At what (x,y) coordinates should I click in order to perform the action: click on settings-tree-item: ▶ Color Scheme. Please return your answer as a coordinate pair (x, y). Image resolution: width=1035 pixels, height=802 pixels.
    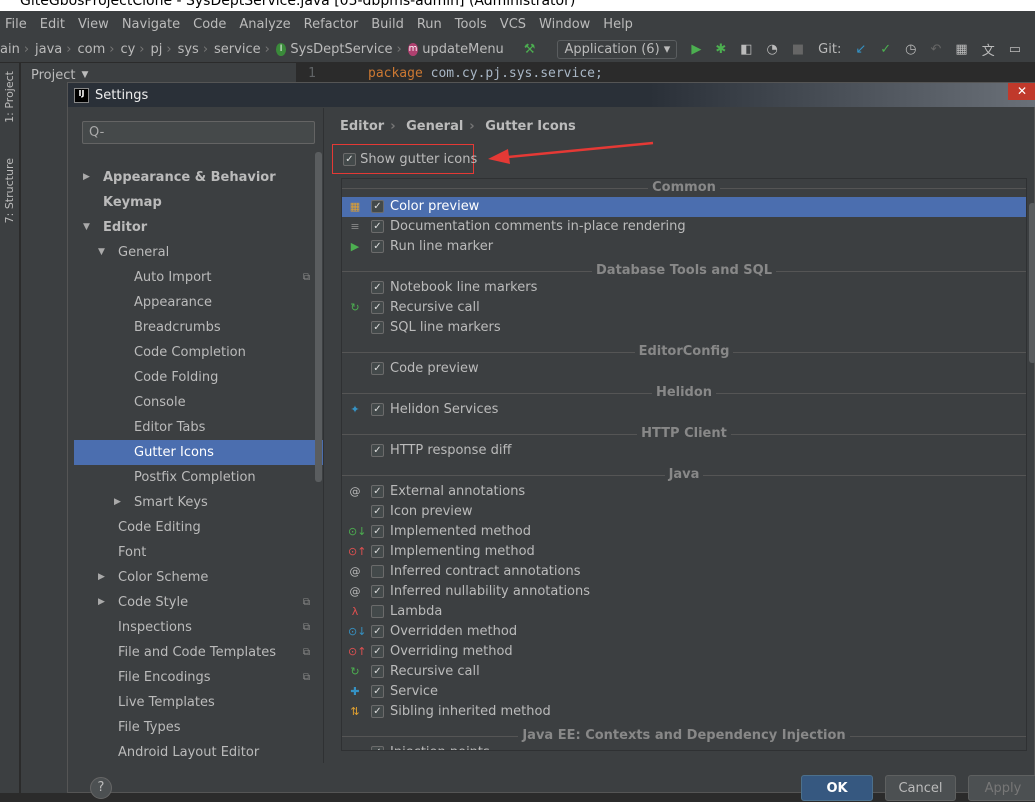
    Looking at the image, I should click on (198, 577).